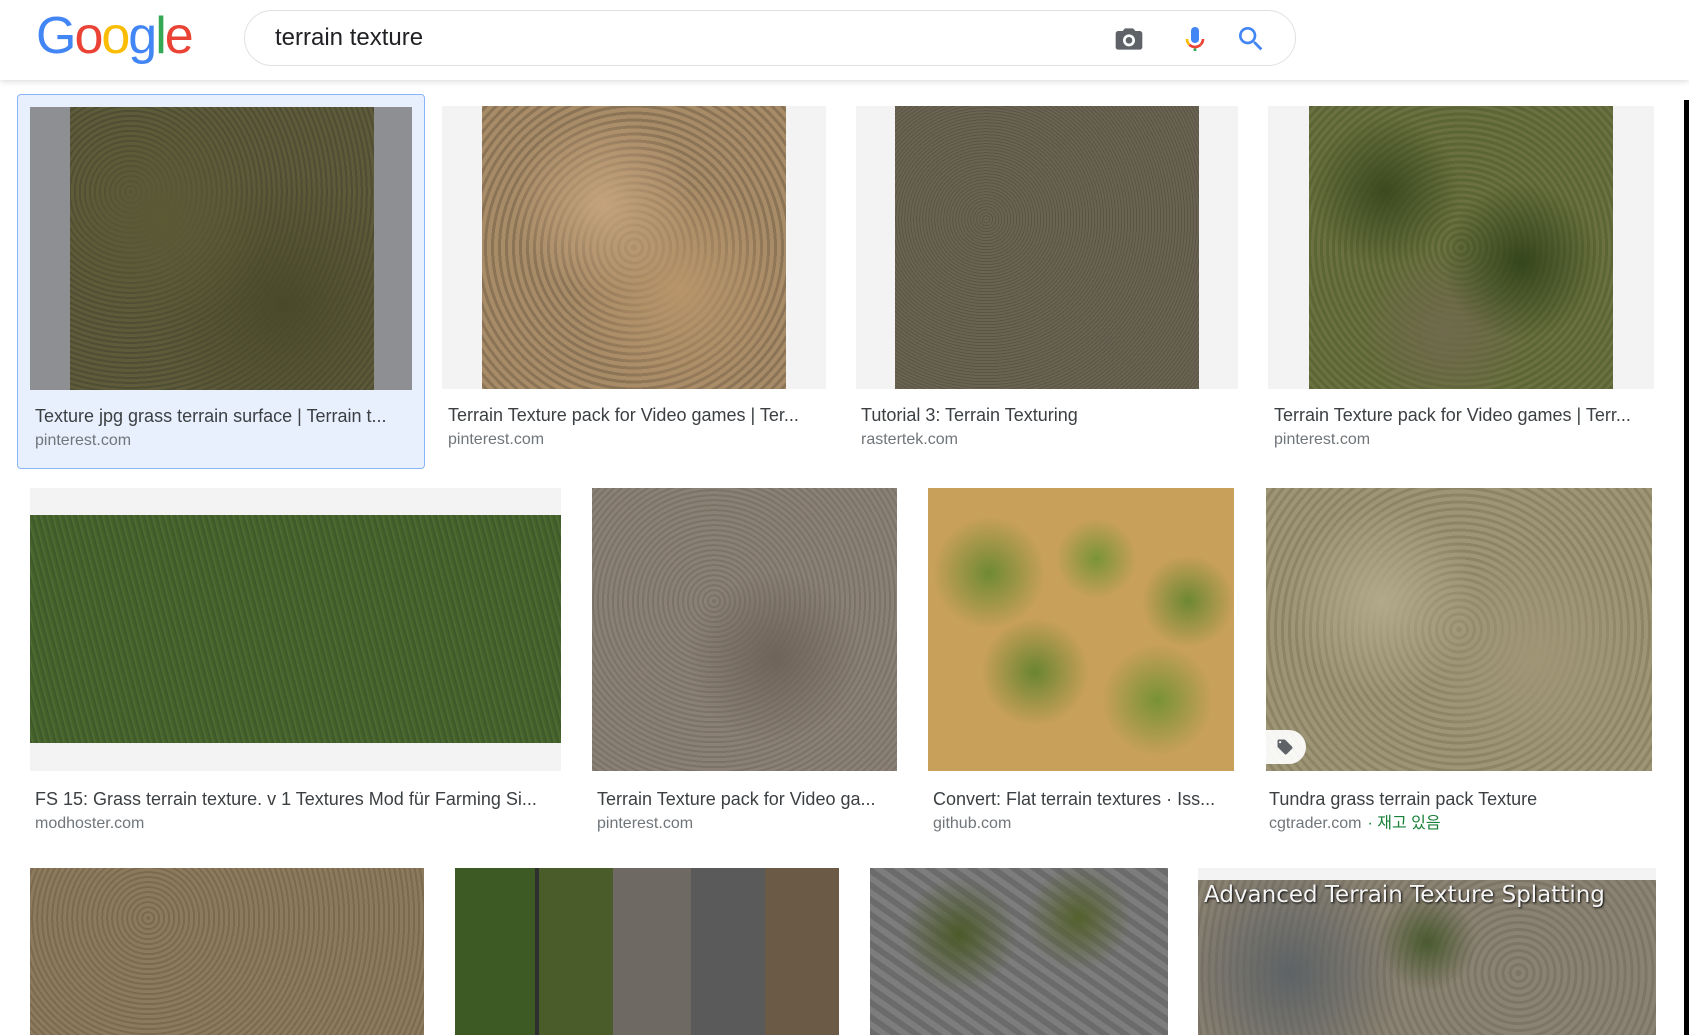 Image resolution: width=1689 pixels, height=1035 pixels. I want to click on logo-letter: e, so click(179, 36).